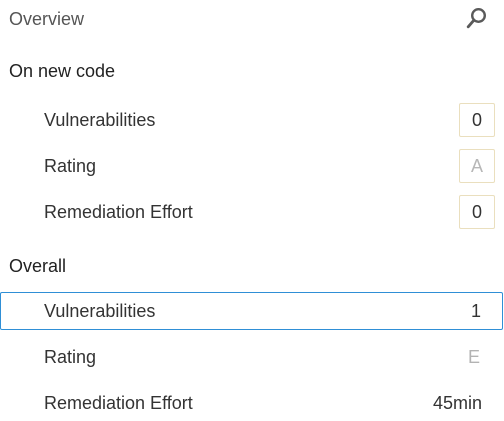 This screenshot has height=421, width=504. Describe the element at coordinates (252, 166) in the screenshot. I see `new-code-rating-row: Rating A` at that location.